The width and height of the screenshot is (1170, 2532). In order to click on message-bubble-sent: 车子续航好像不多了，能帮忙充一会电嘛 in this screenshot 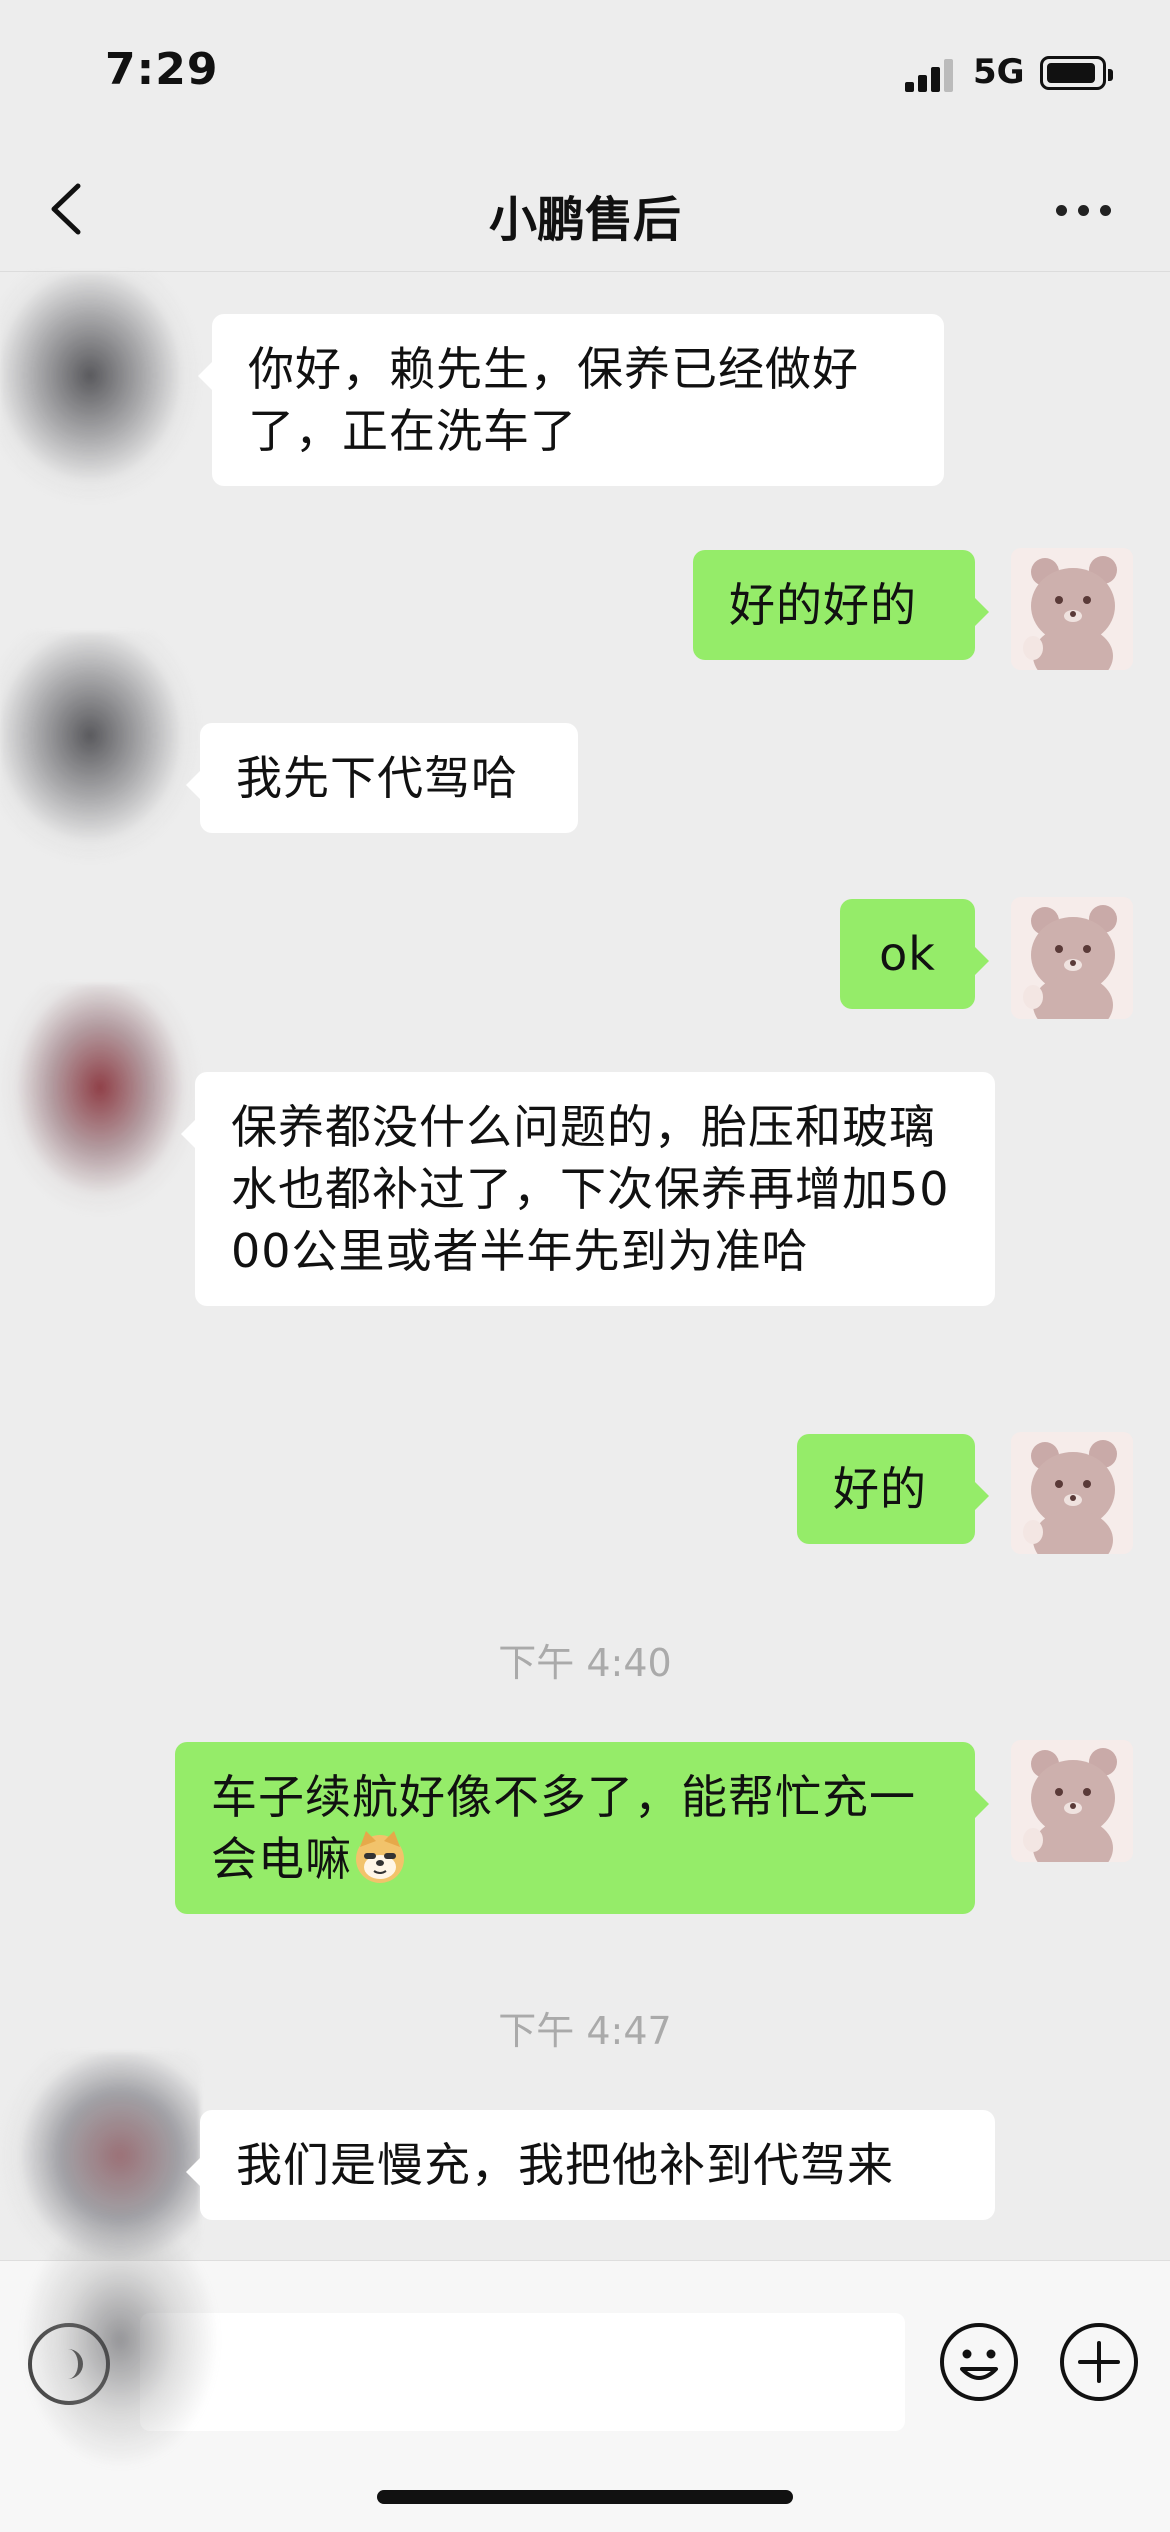, I will do `click(582, 1828)`.